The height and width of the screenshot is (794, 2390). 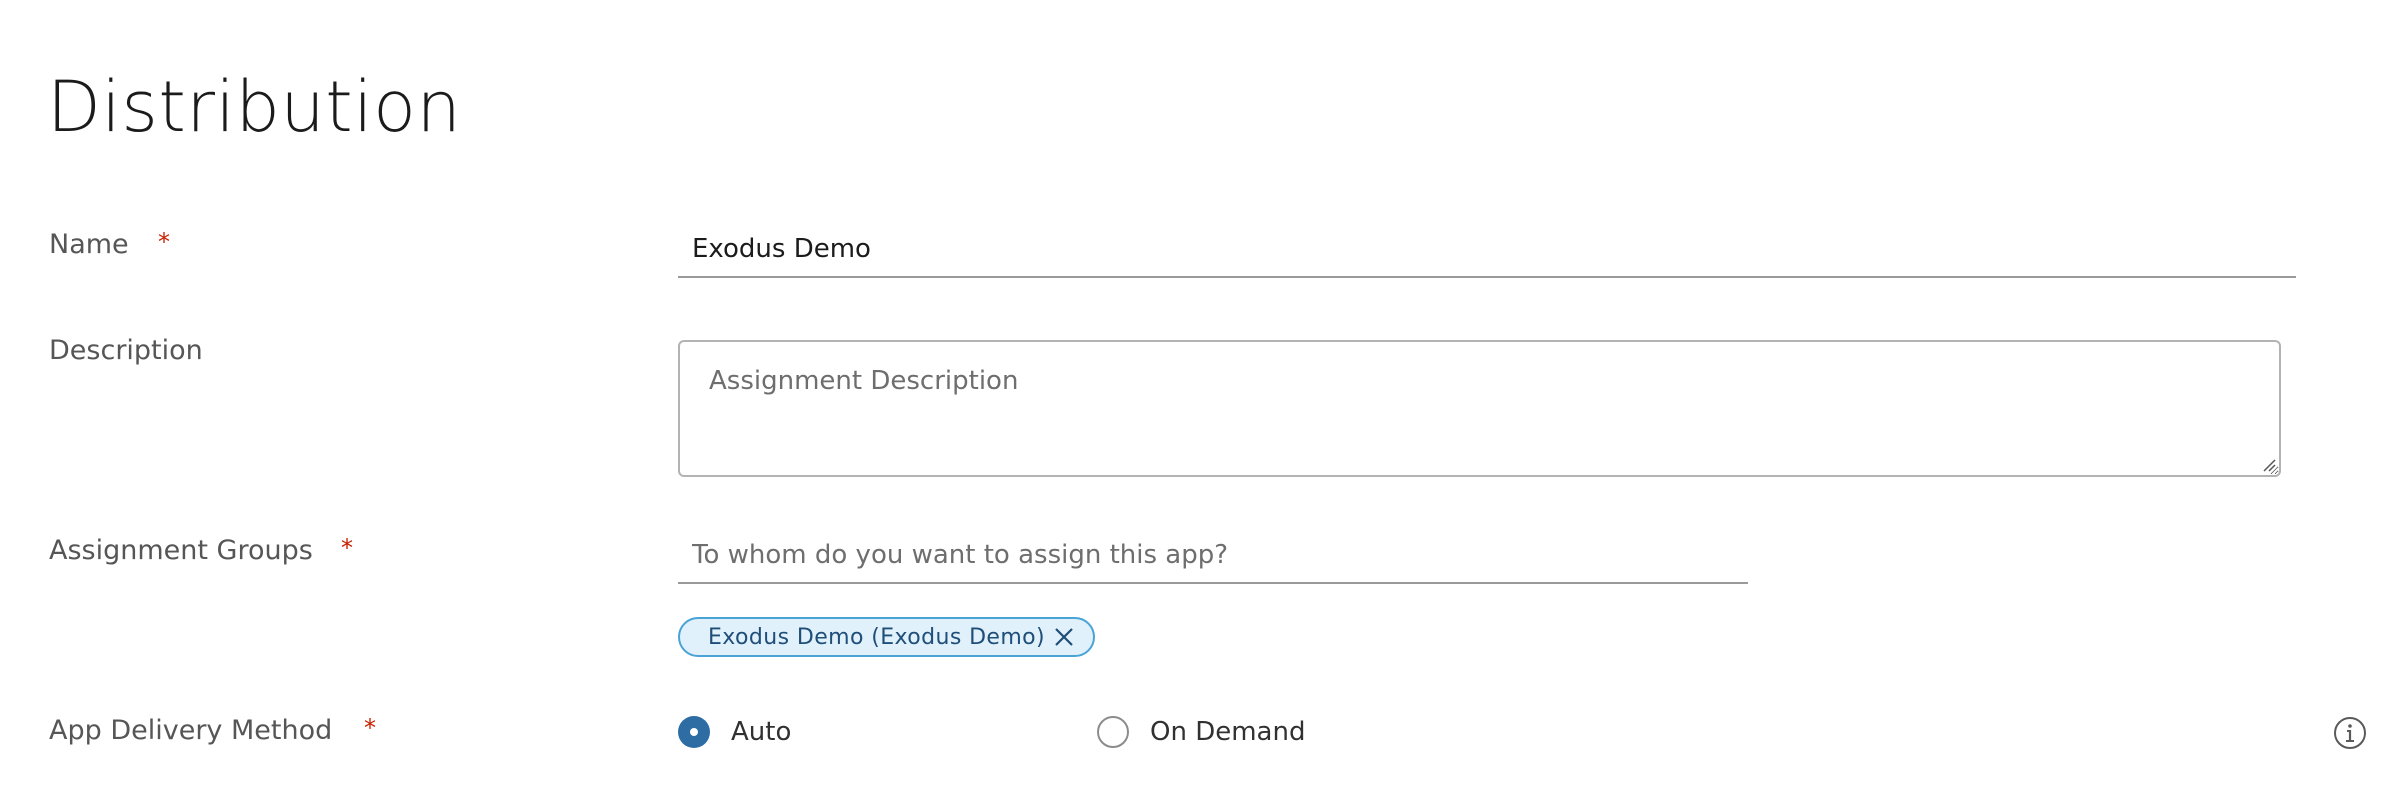 I want to click on app-delivery-method-label: App Delivery Method, so click(x=191, y=730).